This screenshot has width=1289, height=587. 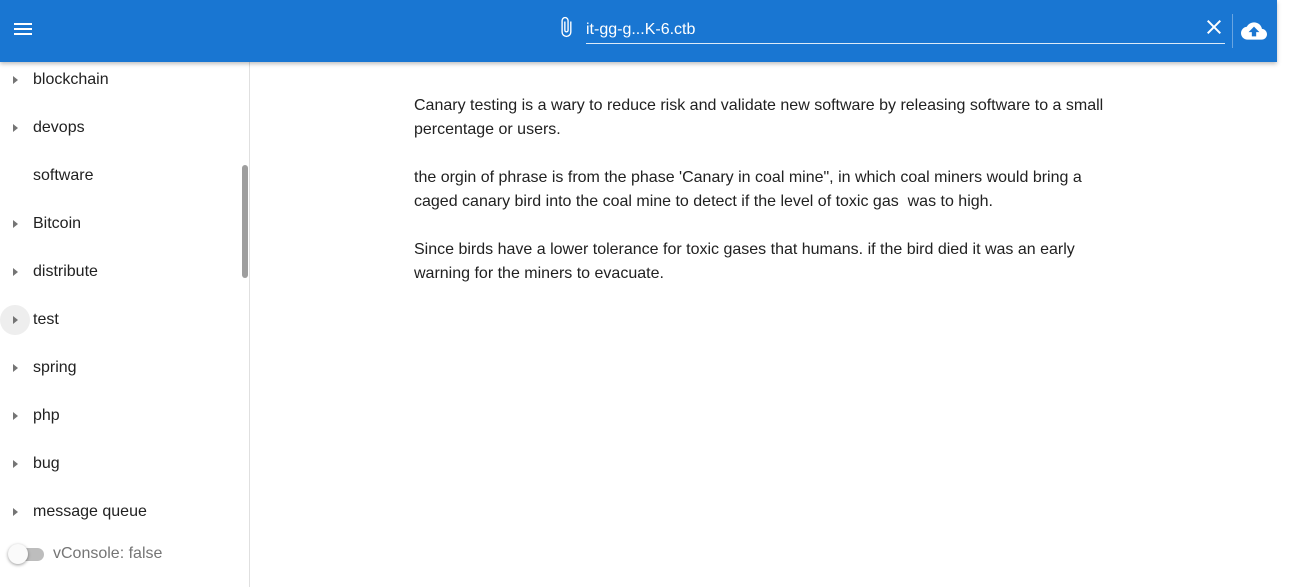 I want to click on tree-item-spring: spring, so click(x=124, y=368).